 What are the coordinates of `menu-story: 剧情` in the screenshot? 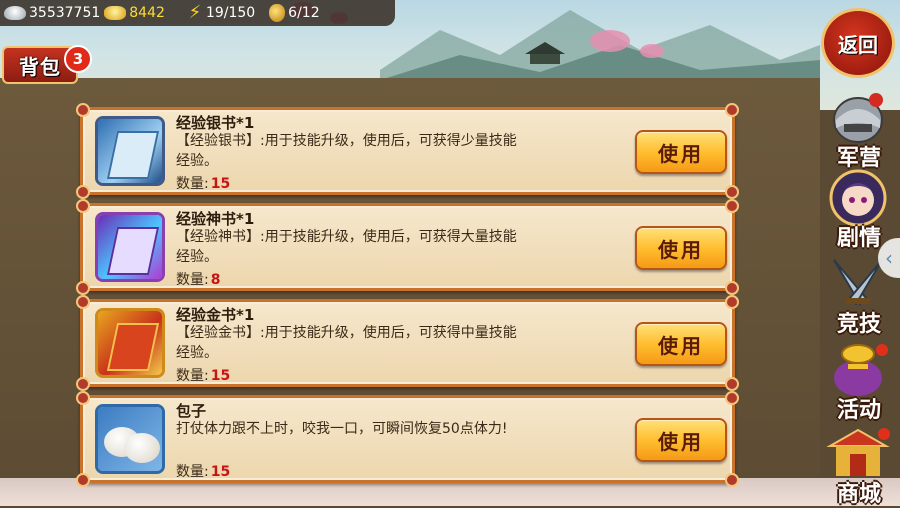 It's located at (859, 209).